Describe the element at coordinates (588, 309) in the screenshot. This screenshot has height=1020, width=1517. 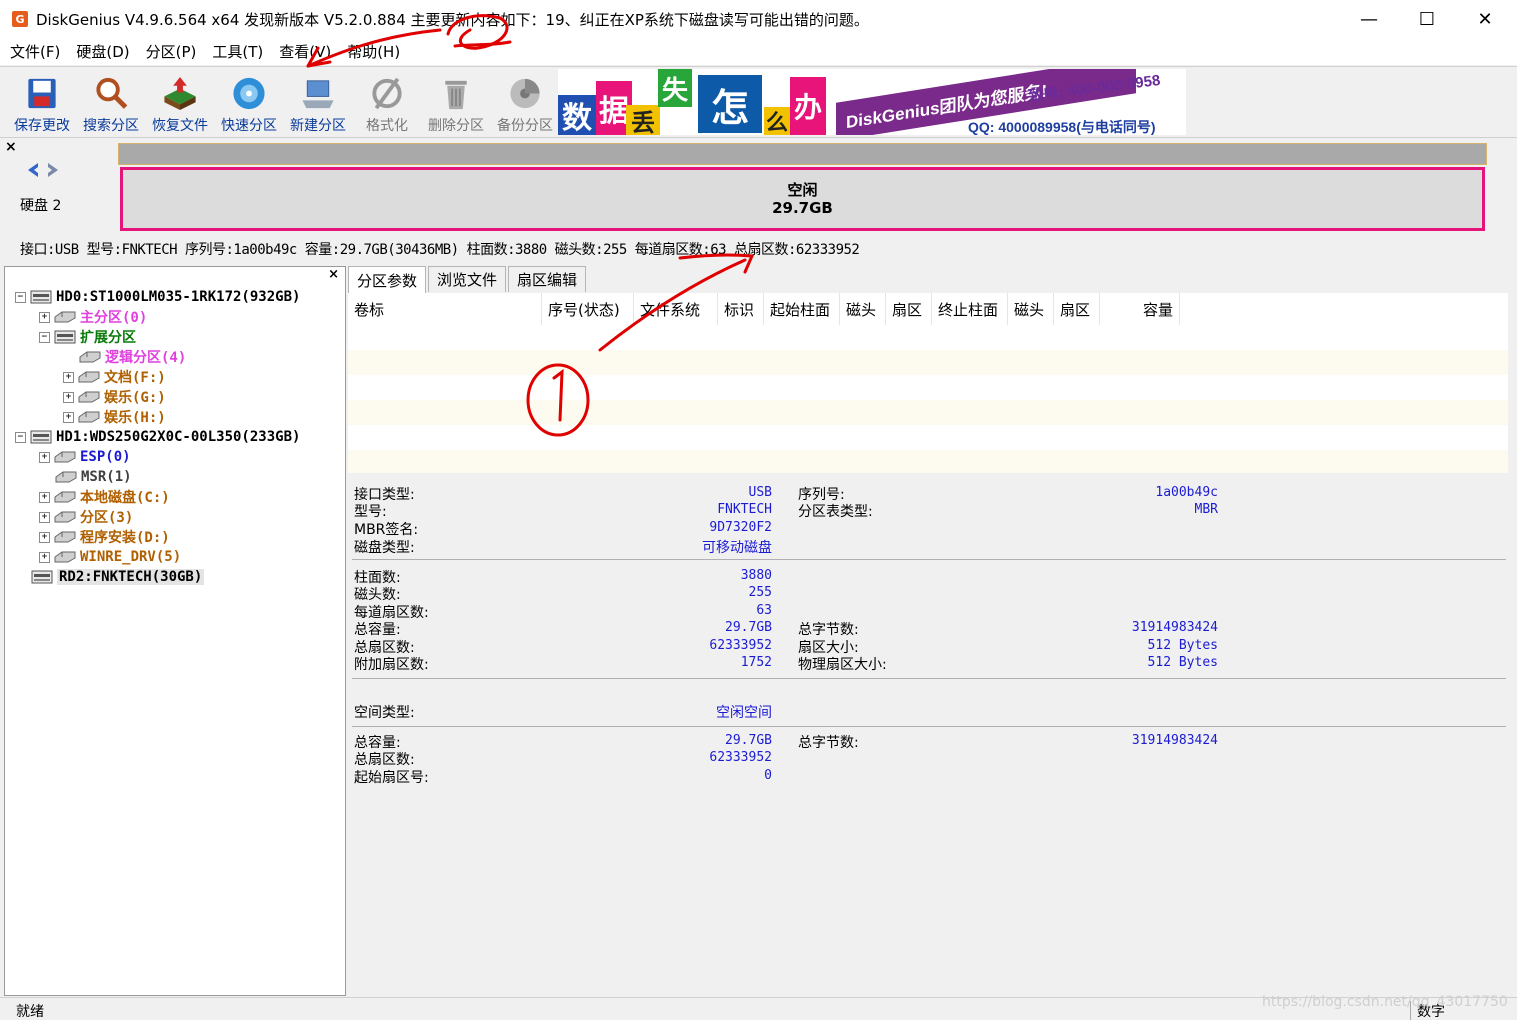
I see `col-index-status: 序号(状态)` at that location.